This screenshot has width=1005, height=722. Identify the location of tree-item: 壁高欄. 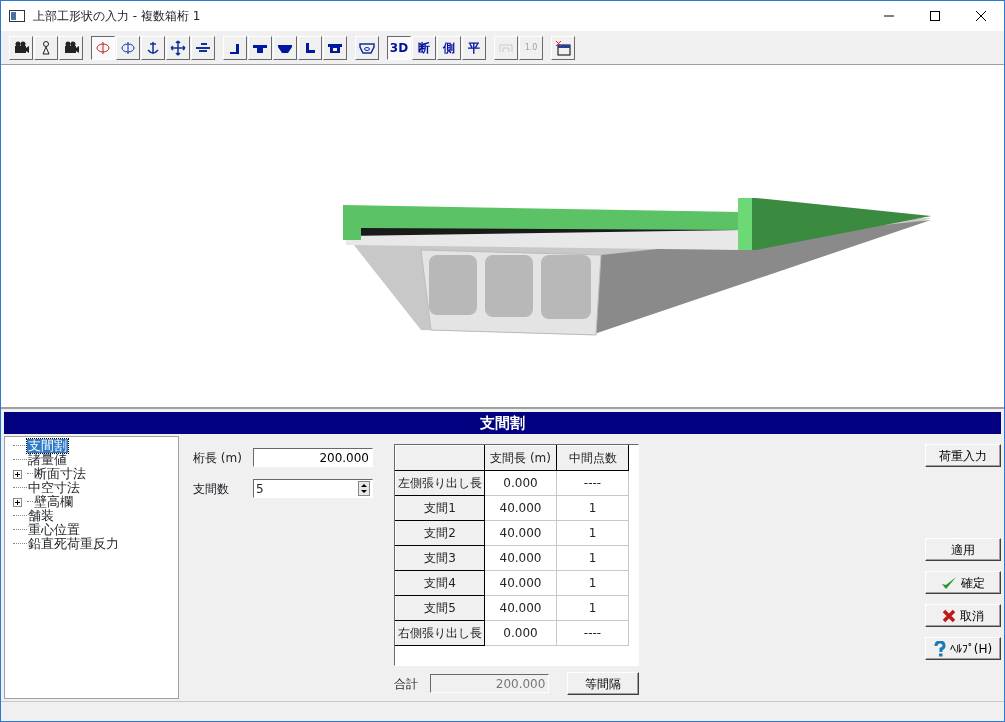
(53, 502).